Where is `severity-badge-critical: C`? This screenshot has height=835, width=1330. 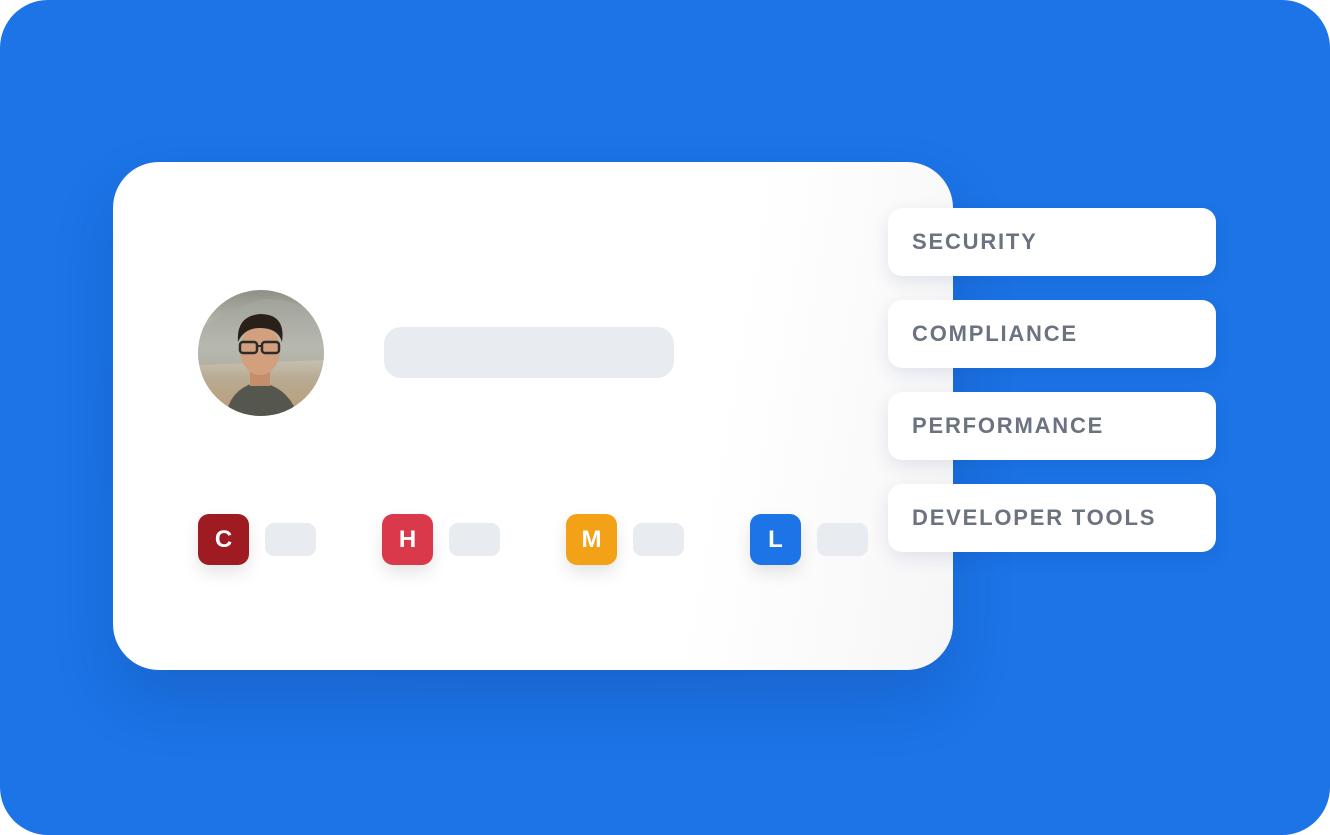 severity-badge-critical: C is located at coordinates (223, 539).